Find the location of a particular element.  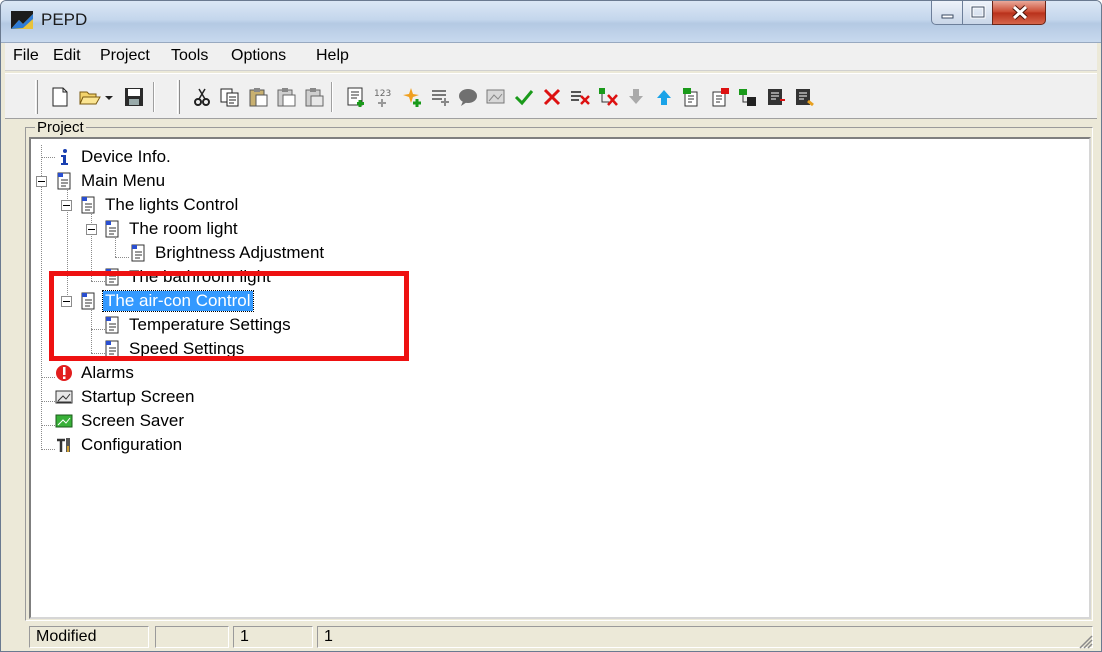

paste-special-icon is located at coordinates (286, 97).